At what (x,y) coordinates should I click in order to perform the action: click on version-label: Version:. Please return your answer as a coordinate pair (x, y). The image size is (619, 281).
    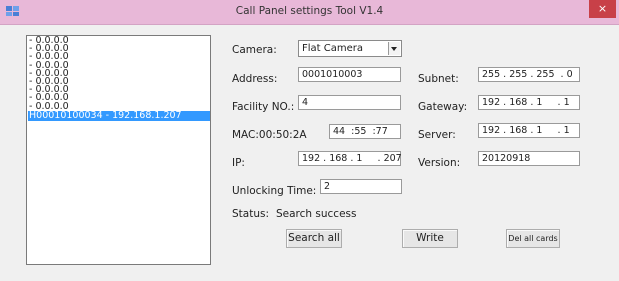
    Looking at the image, I should click on (439, 163).